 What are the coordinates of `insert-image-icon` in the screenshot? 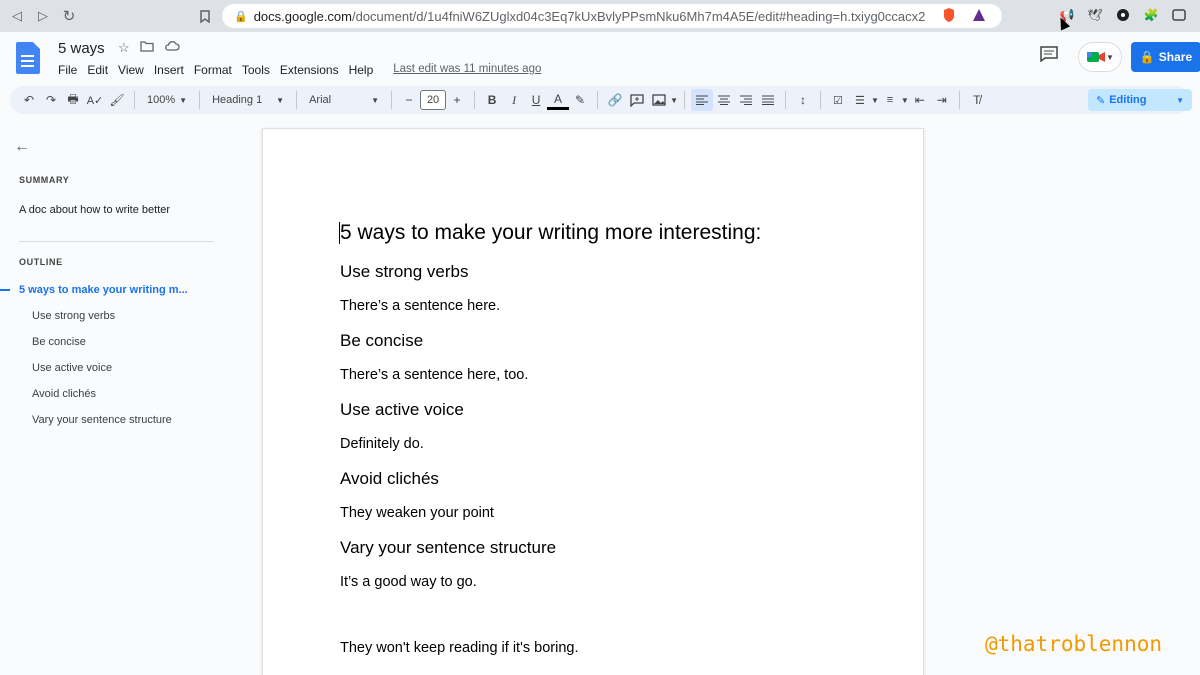 It's located at (659, 100).